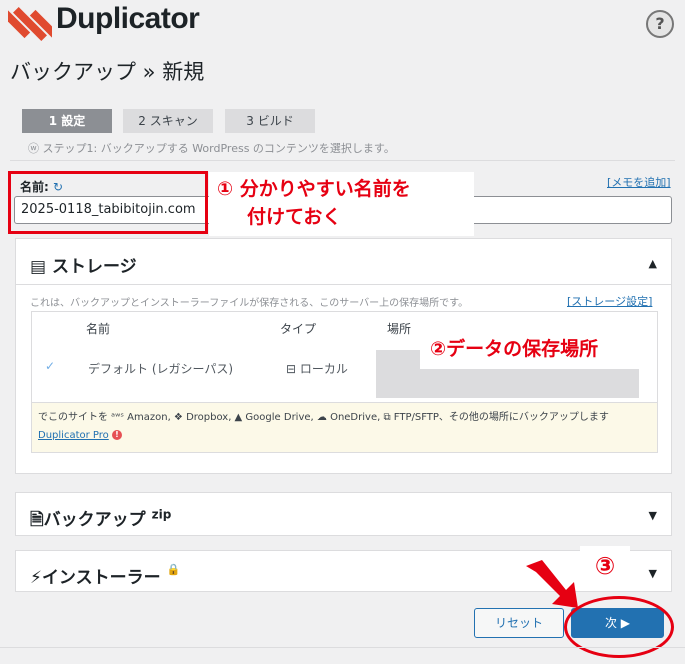  Describe the element at coordinates (108, 202) in the screenshot. I see `annotation-box-name` at that location.